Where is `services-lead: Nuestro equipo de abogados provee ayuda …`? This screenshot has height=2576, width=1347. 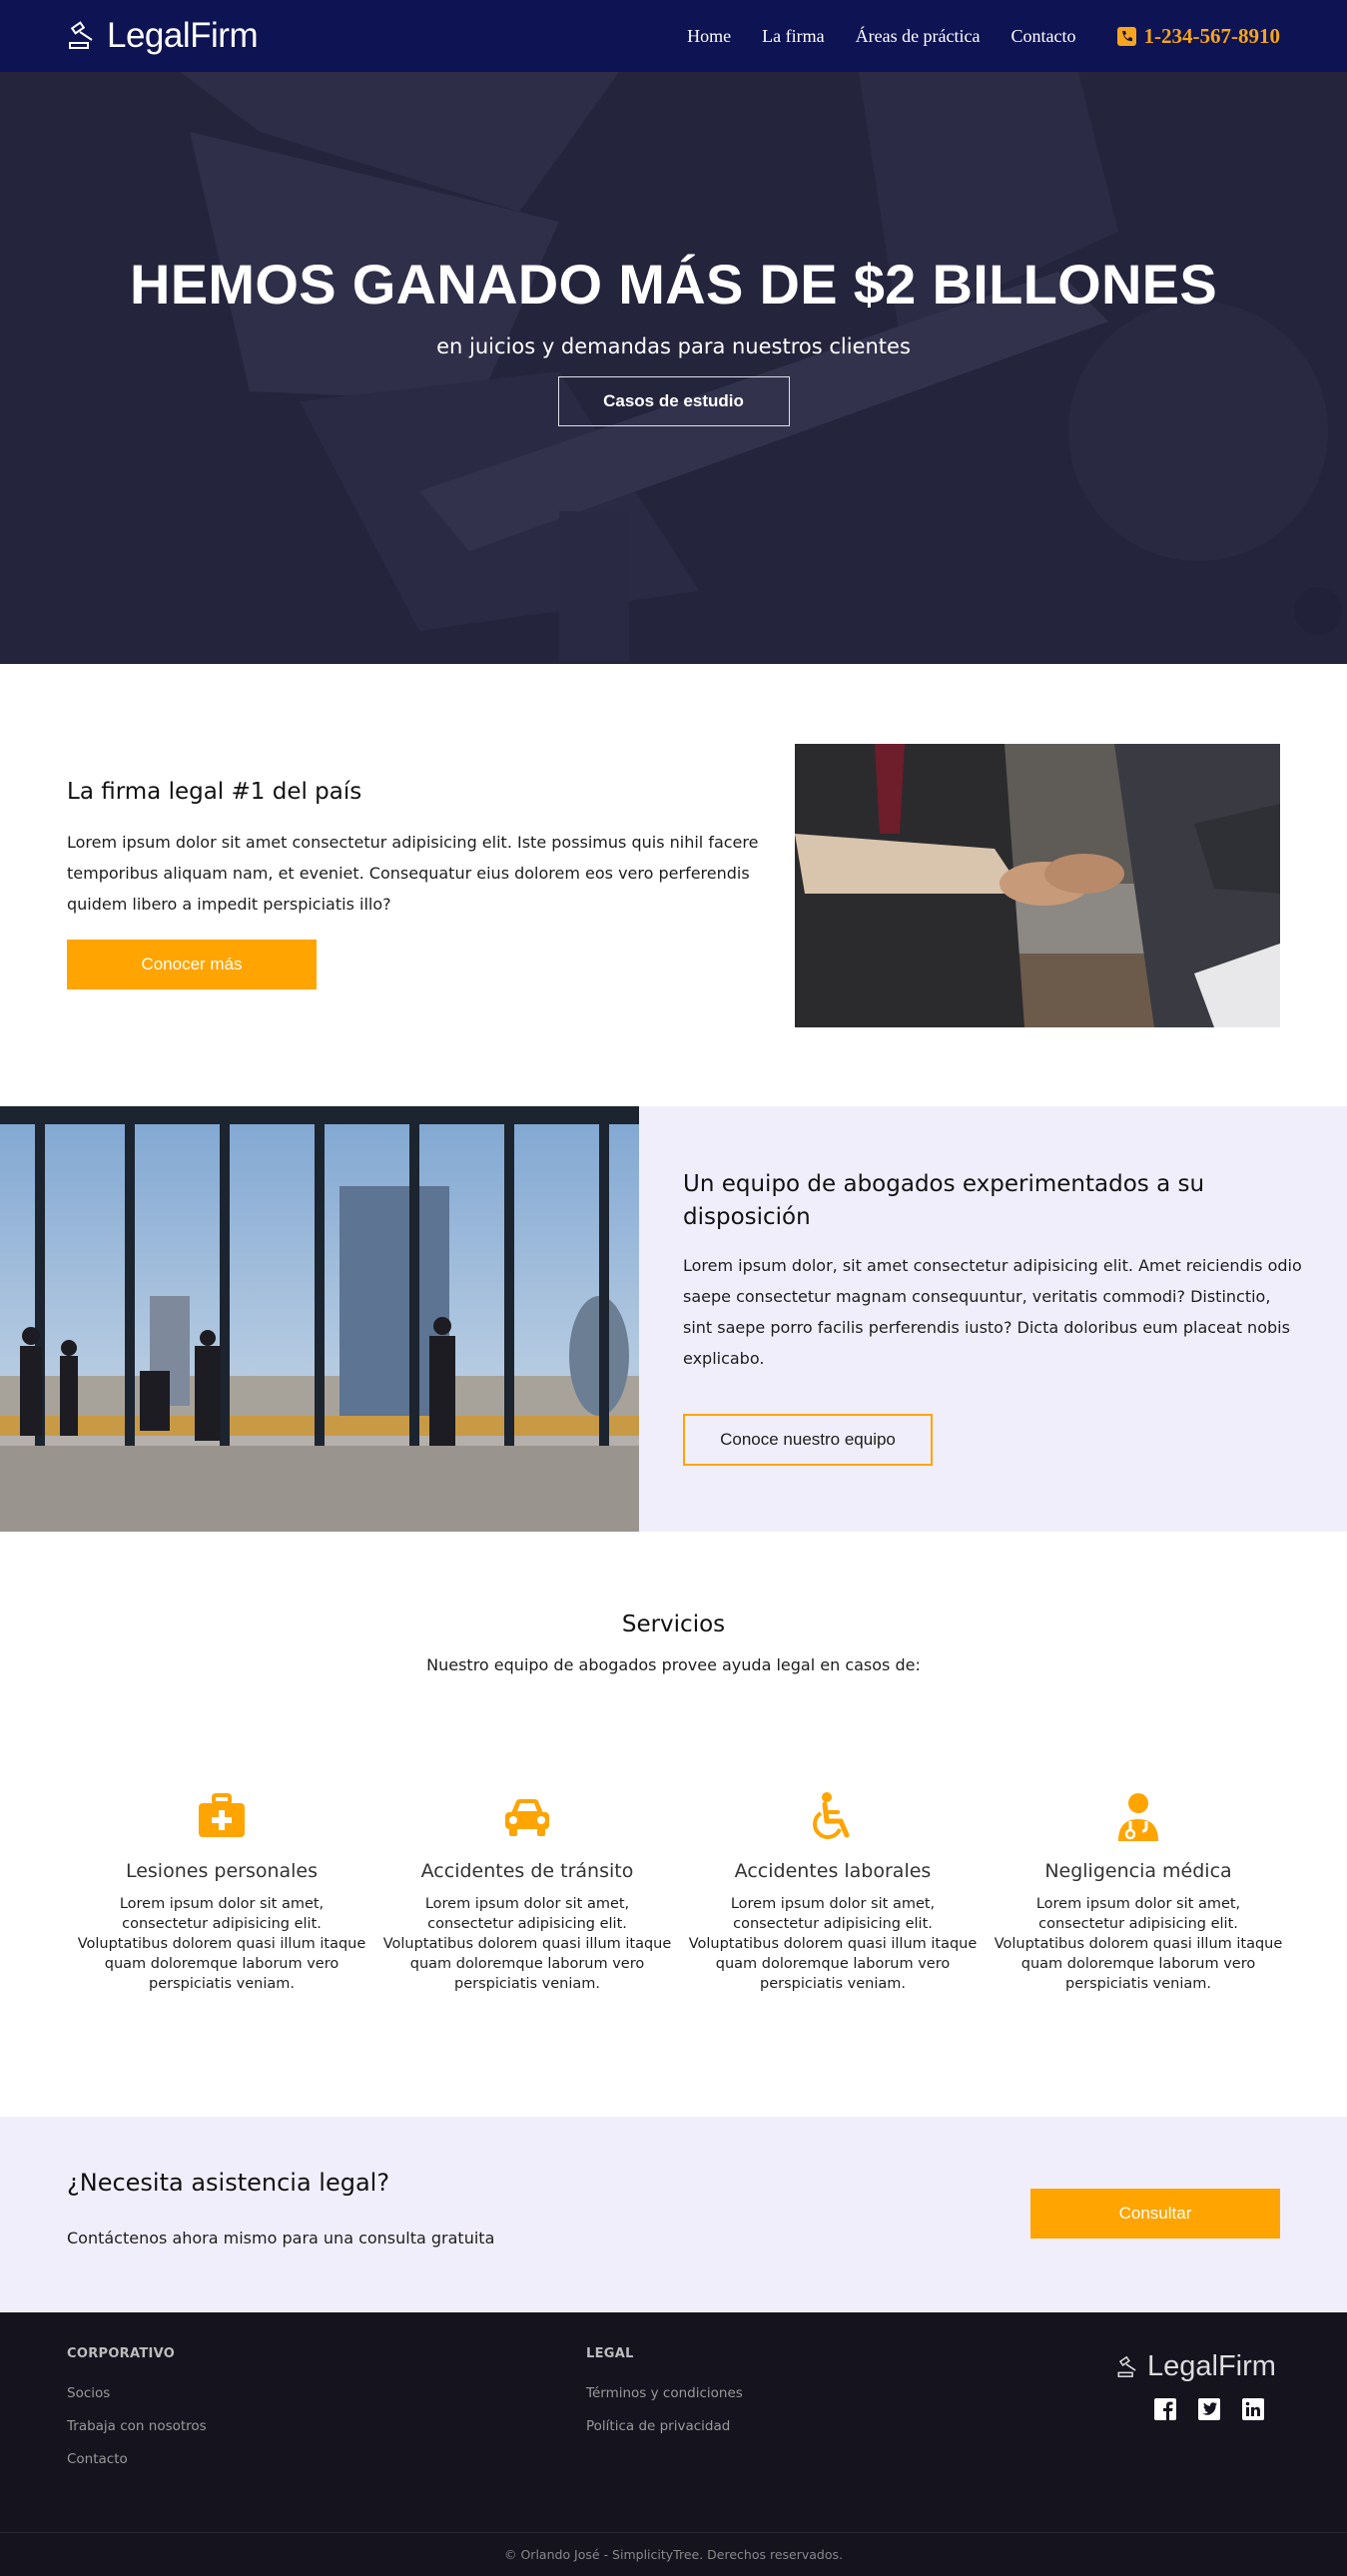 services-lead: Nuestro equipo de abogados provee ayuda … is located at coordinates (673, 1664).